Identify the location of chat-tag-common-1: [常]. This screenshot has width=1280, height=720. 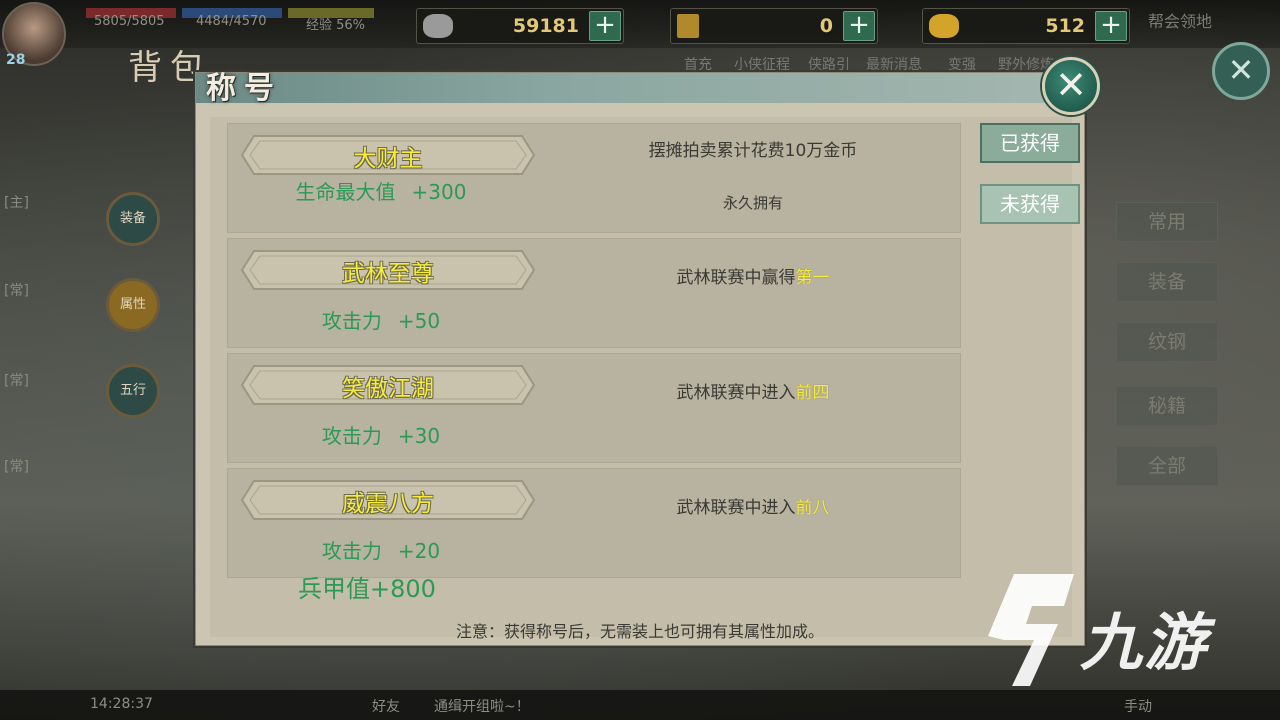
(16, 291).